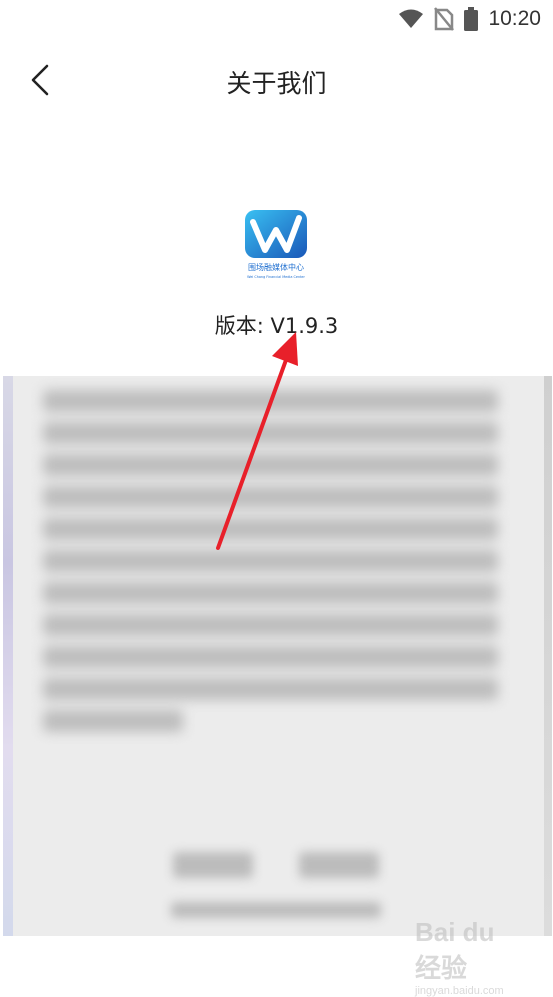 This screenshot has height=997, width=553. I want to click on status-bar: 10:20, so click(276, 20).